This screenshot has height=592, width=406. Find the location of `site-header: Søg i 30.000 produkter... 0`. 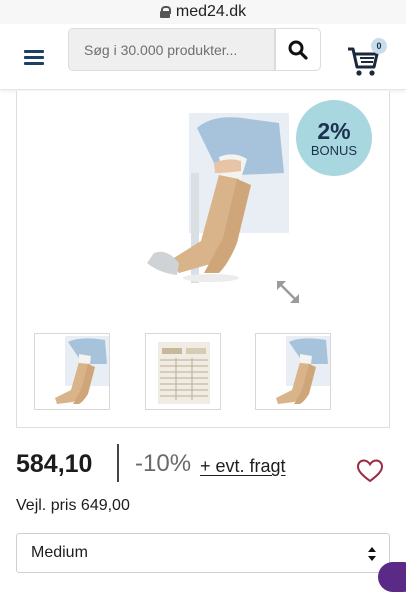

site-header: Søg i 30.000 produkter... 0 is located at coordinates (203, 57).